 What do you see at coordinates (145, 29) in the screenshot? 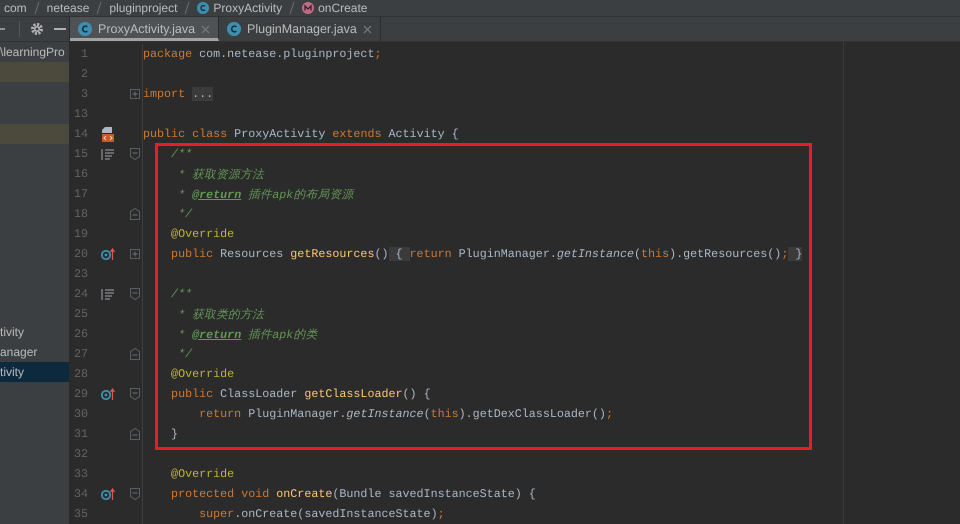
I see `file-tab: ProxyActivity.java` at bounding box center [145, 29].